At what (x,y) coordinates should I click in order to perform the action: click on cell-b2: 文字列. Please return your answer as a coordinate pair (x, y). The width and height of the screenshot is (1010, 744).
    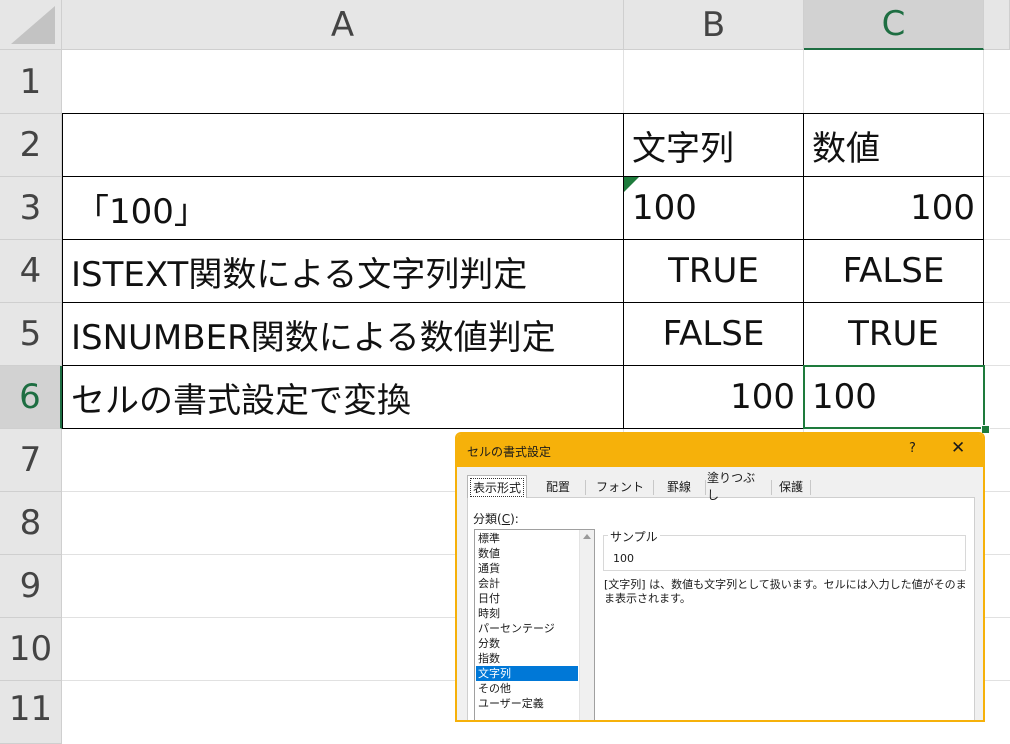
    Looking at the image, I should click on (713, 145).